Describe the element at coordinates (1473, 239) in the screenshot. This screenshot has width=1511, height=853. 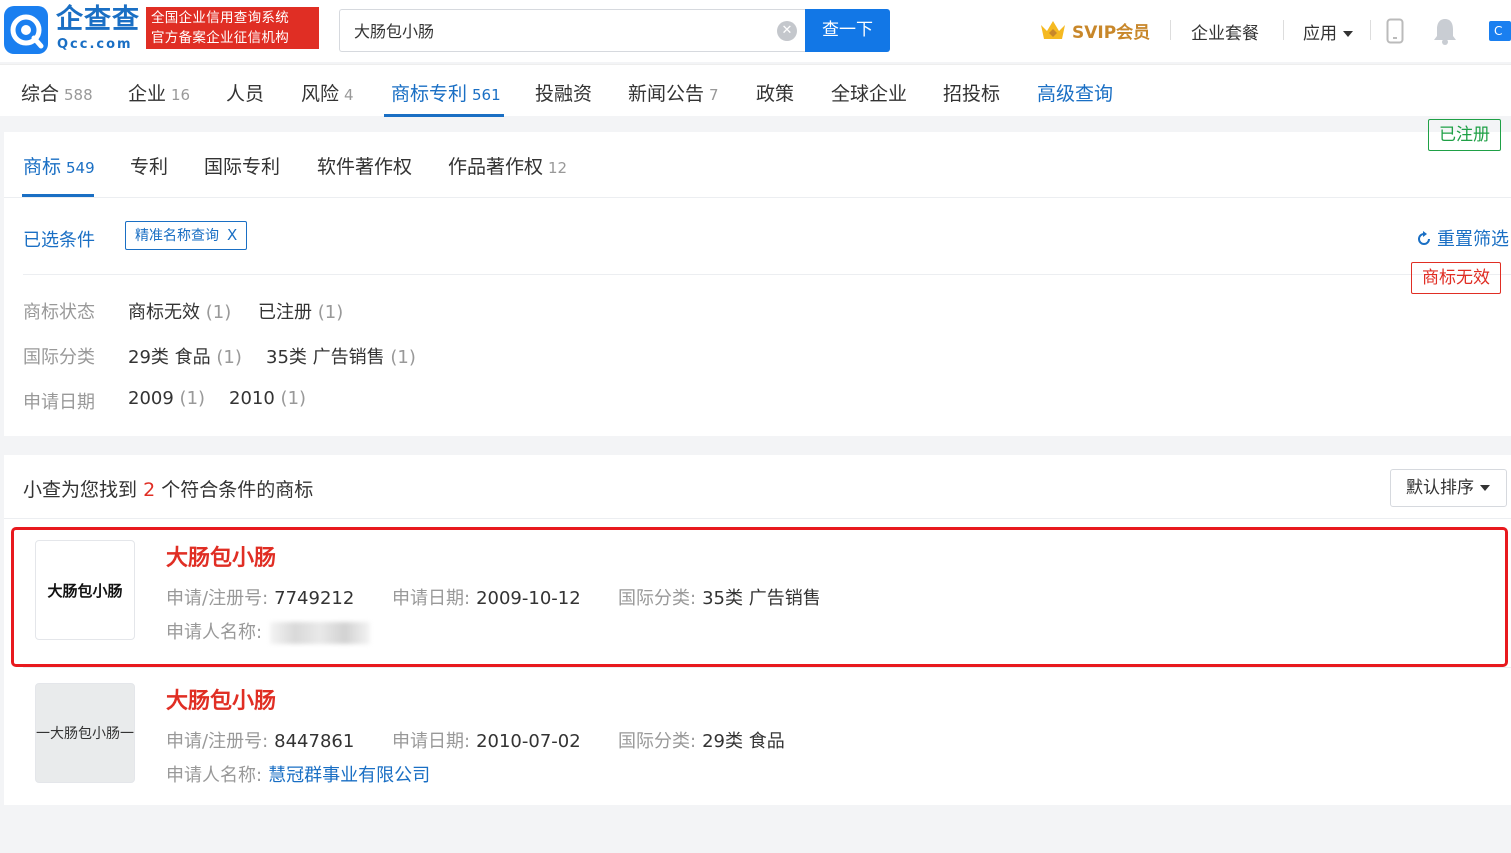
I see `reset-filter-label: 重置筛选` at that location.